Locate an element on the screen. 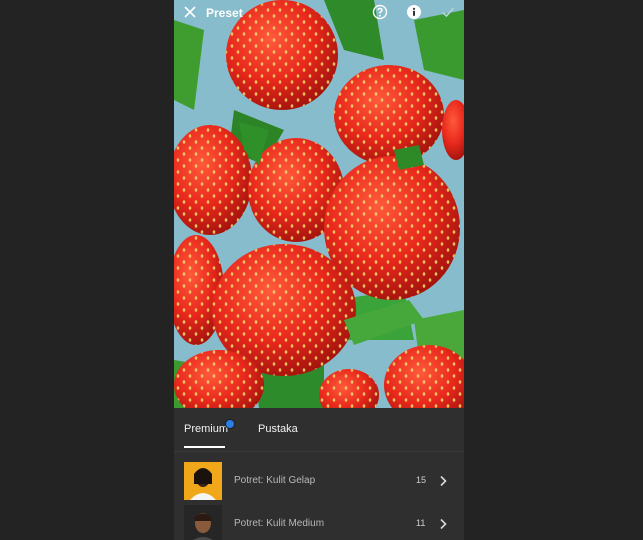 The width and height of the screenshot is (643, 540). preset-label: Potret: Kulit Gelap is located at coordinates (275, 480).